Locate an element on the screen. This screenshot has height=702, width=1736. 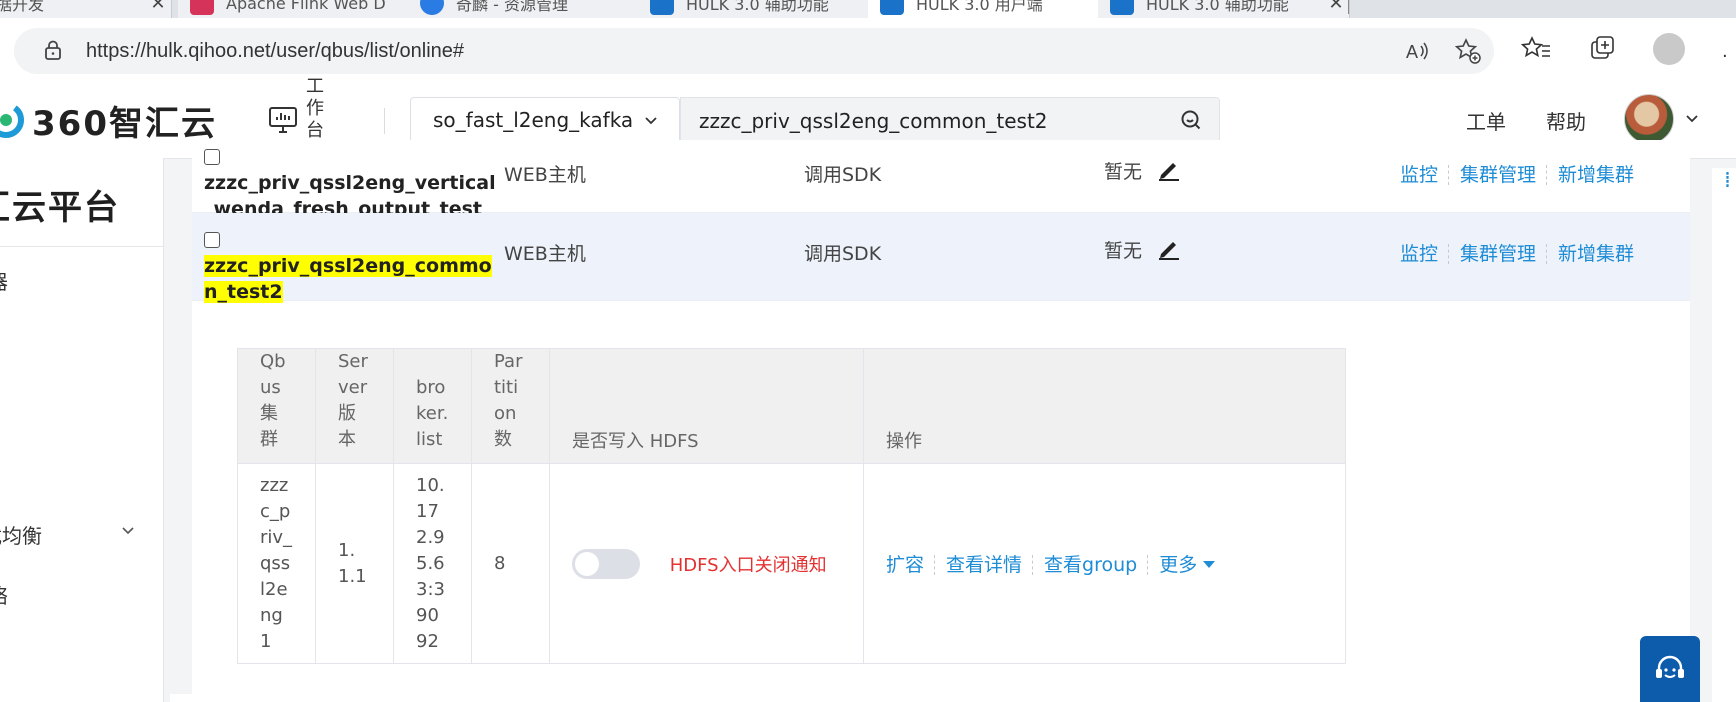
svg-text: A is located at coordinates (1412, 52).